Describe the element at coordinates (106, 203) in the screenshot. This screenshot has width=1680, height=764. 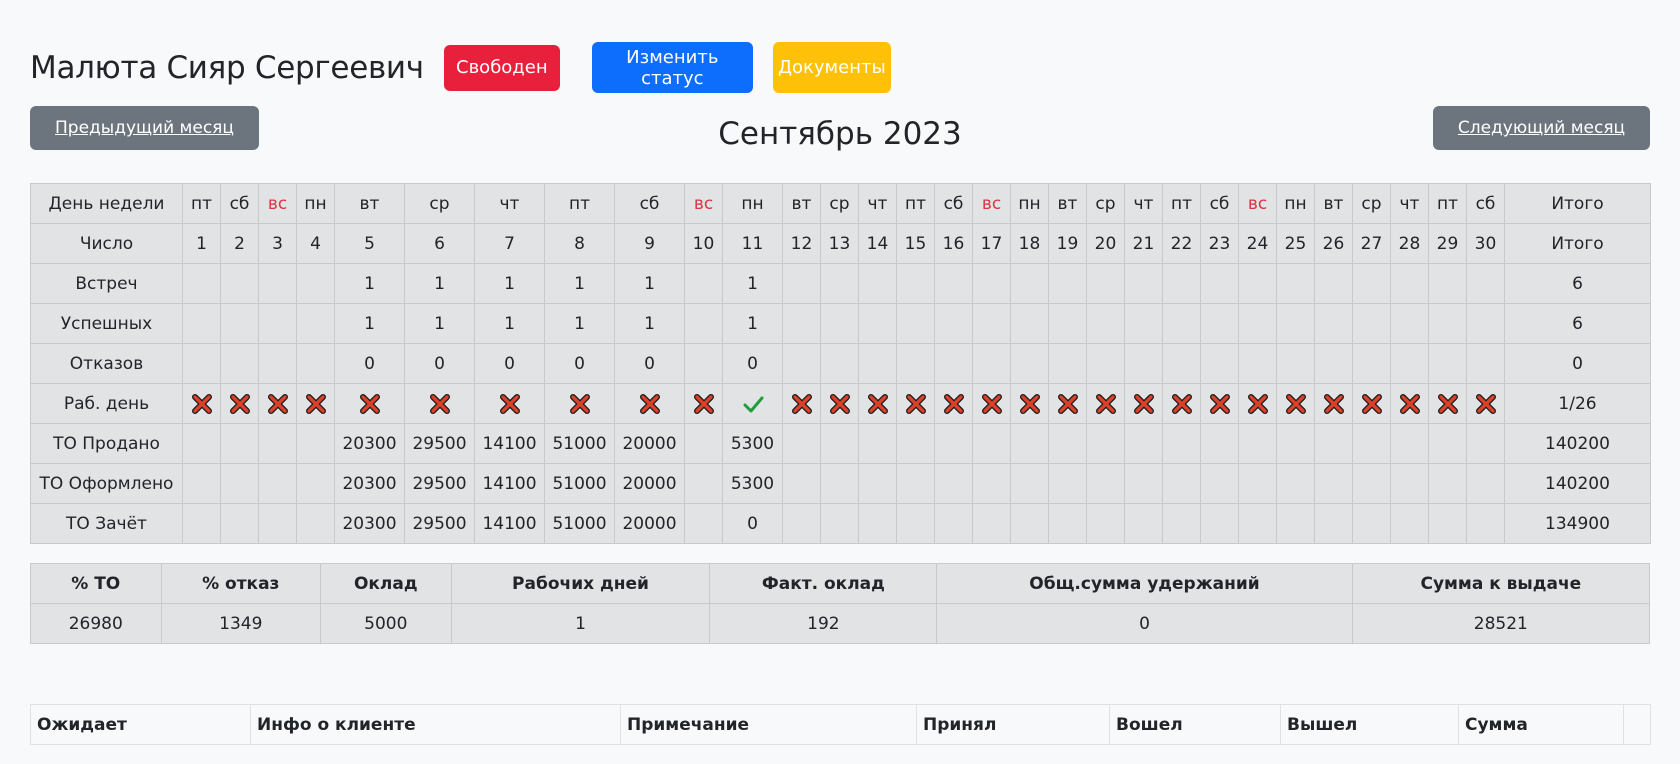
I see `row-label: День недели` at that location.